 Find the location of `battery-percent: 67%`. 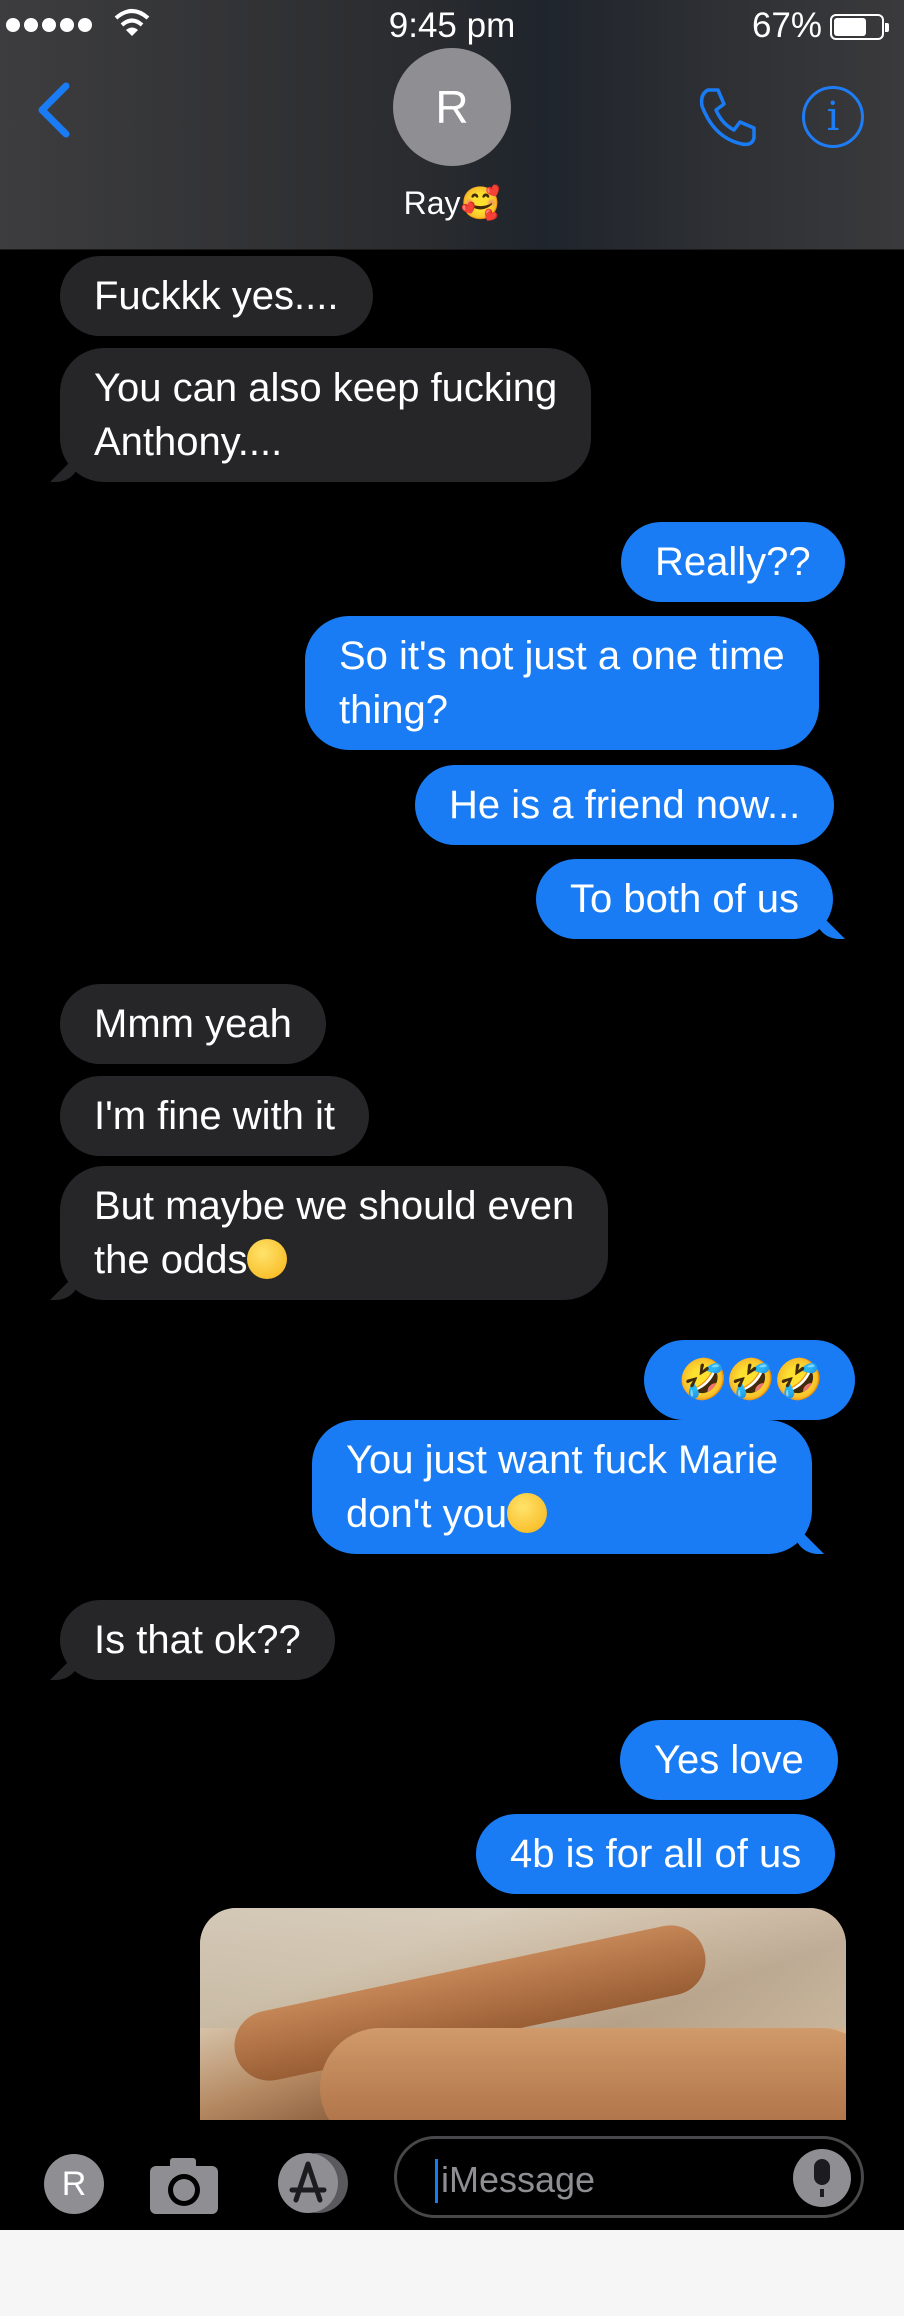

battery-percent: 67% is located at coordinates (786, 25).